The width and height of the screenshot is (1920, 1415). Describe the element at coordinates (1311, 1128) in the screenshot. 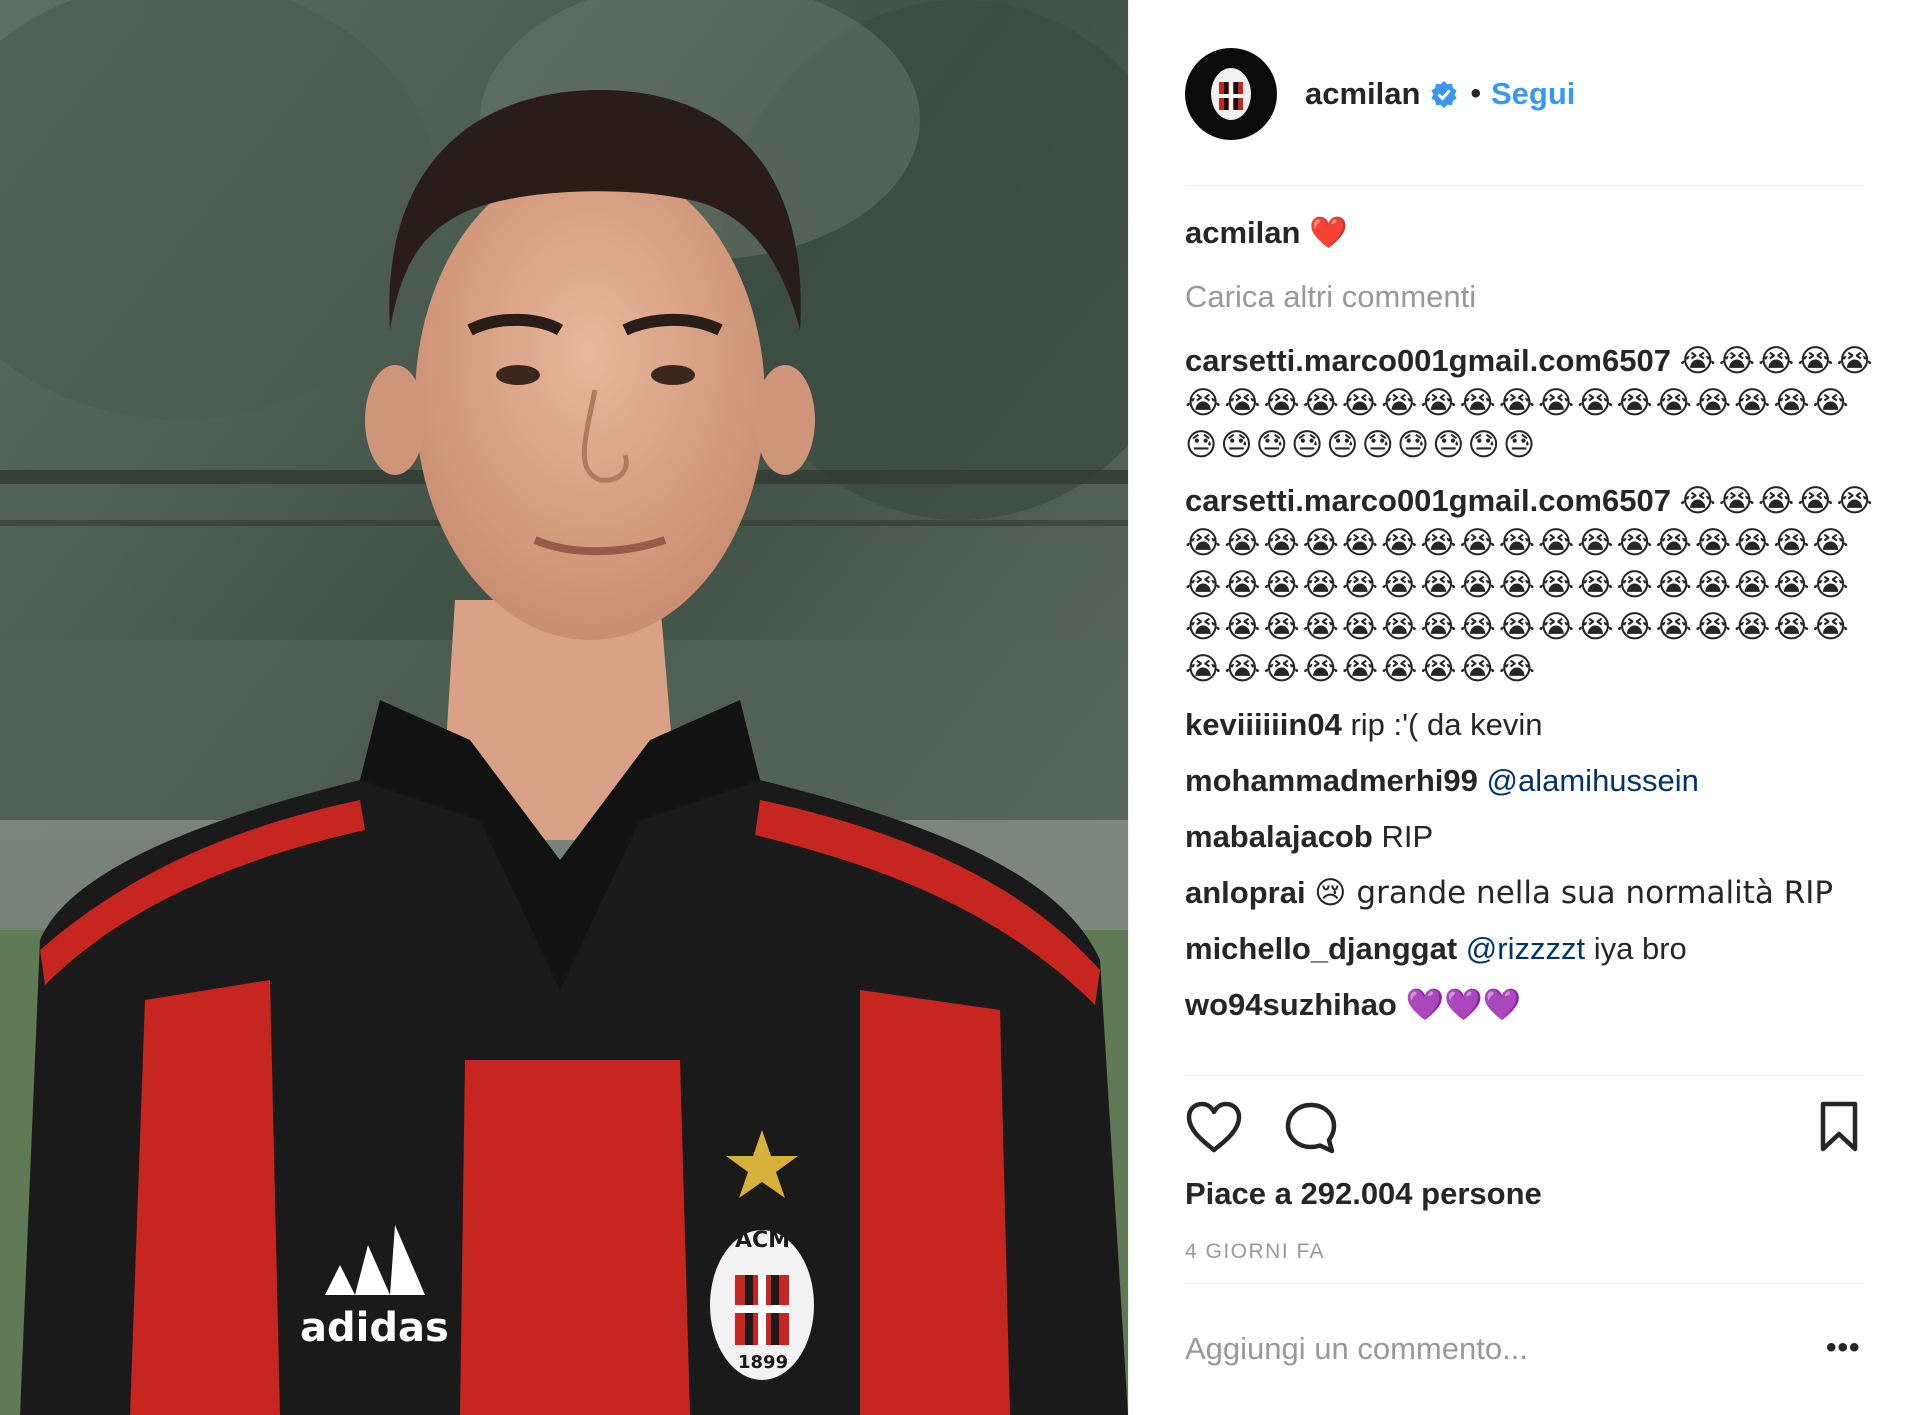

I see `comment-bubble-icon` at that location.